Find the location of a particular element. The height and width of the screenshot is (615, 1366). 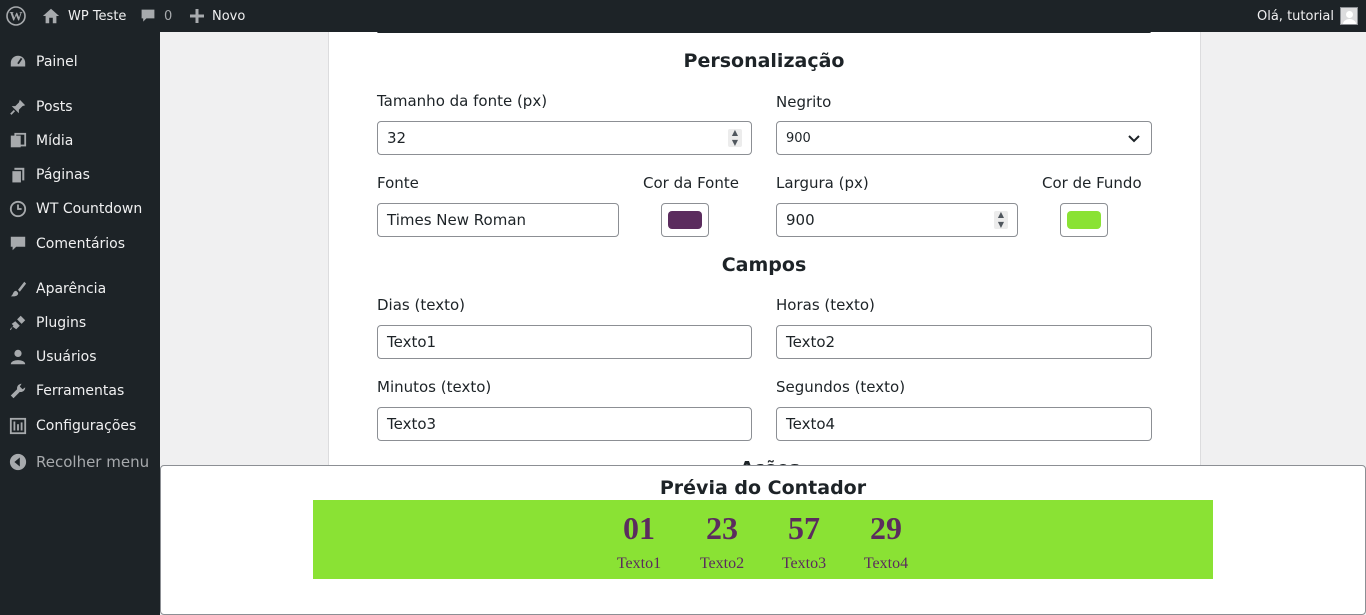

sidebar-item-aparencia: Aparência is located at coordinates (80, 289).